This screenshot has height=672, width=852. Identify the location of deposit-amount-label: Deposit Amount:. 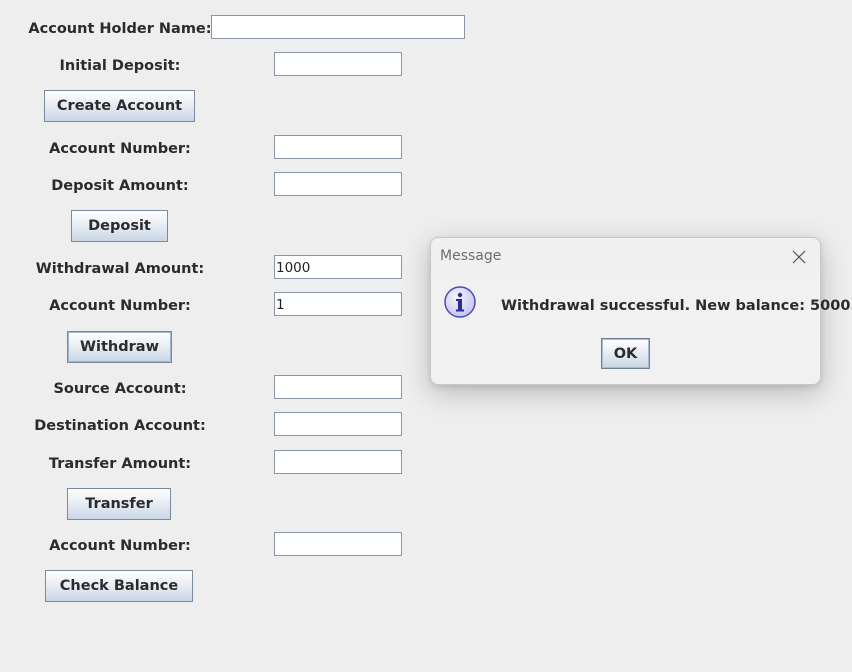
(120, 186).